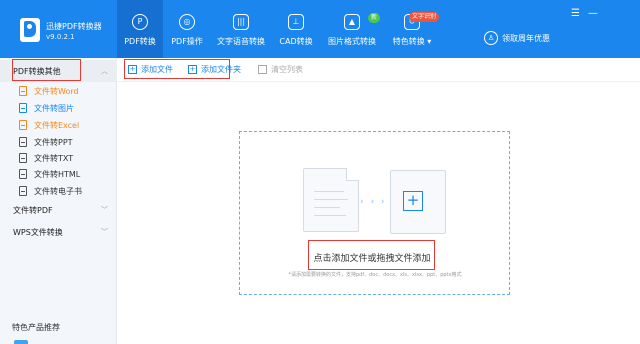 Image resolution: width=640 pixels, height=344 pixels. I want to click on new-badge: 新, so click(374, 18).